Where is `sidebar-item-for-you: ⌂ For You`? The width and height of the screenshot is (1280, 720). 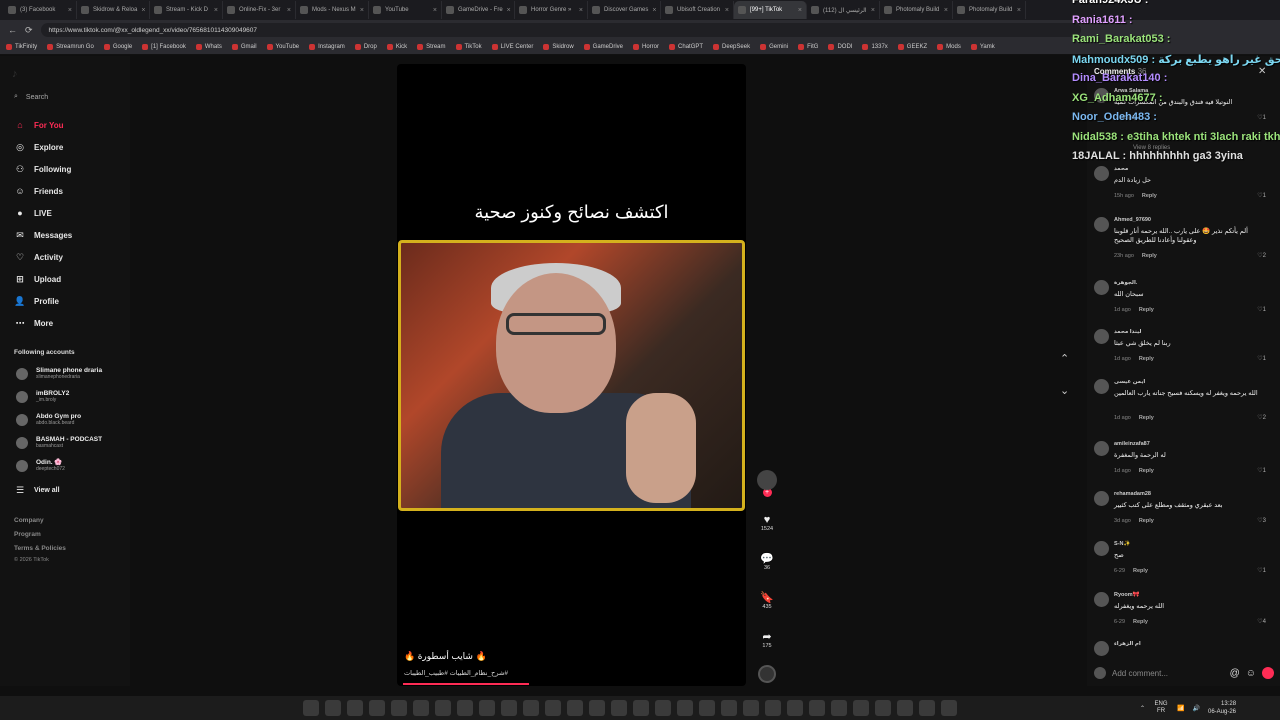 sidebar-item-for-you: ⌂ For You is located at coordinates (38, 125).